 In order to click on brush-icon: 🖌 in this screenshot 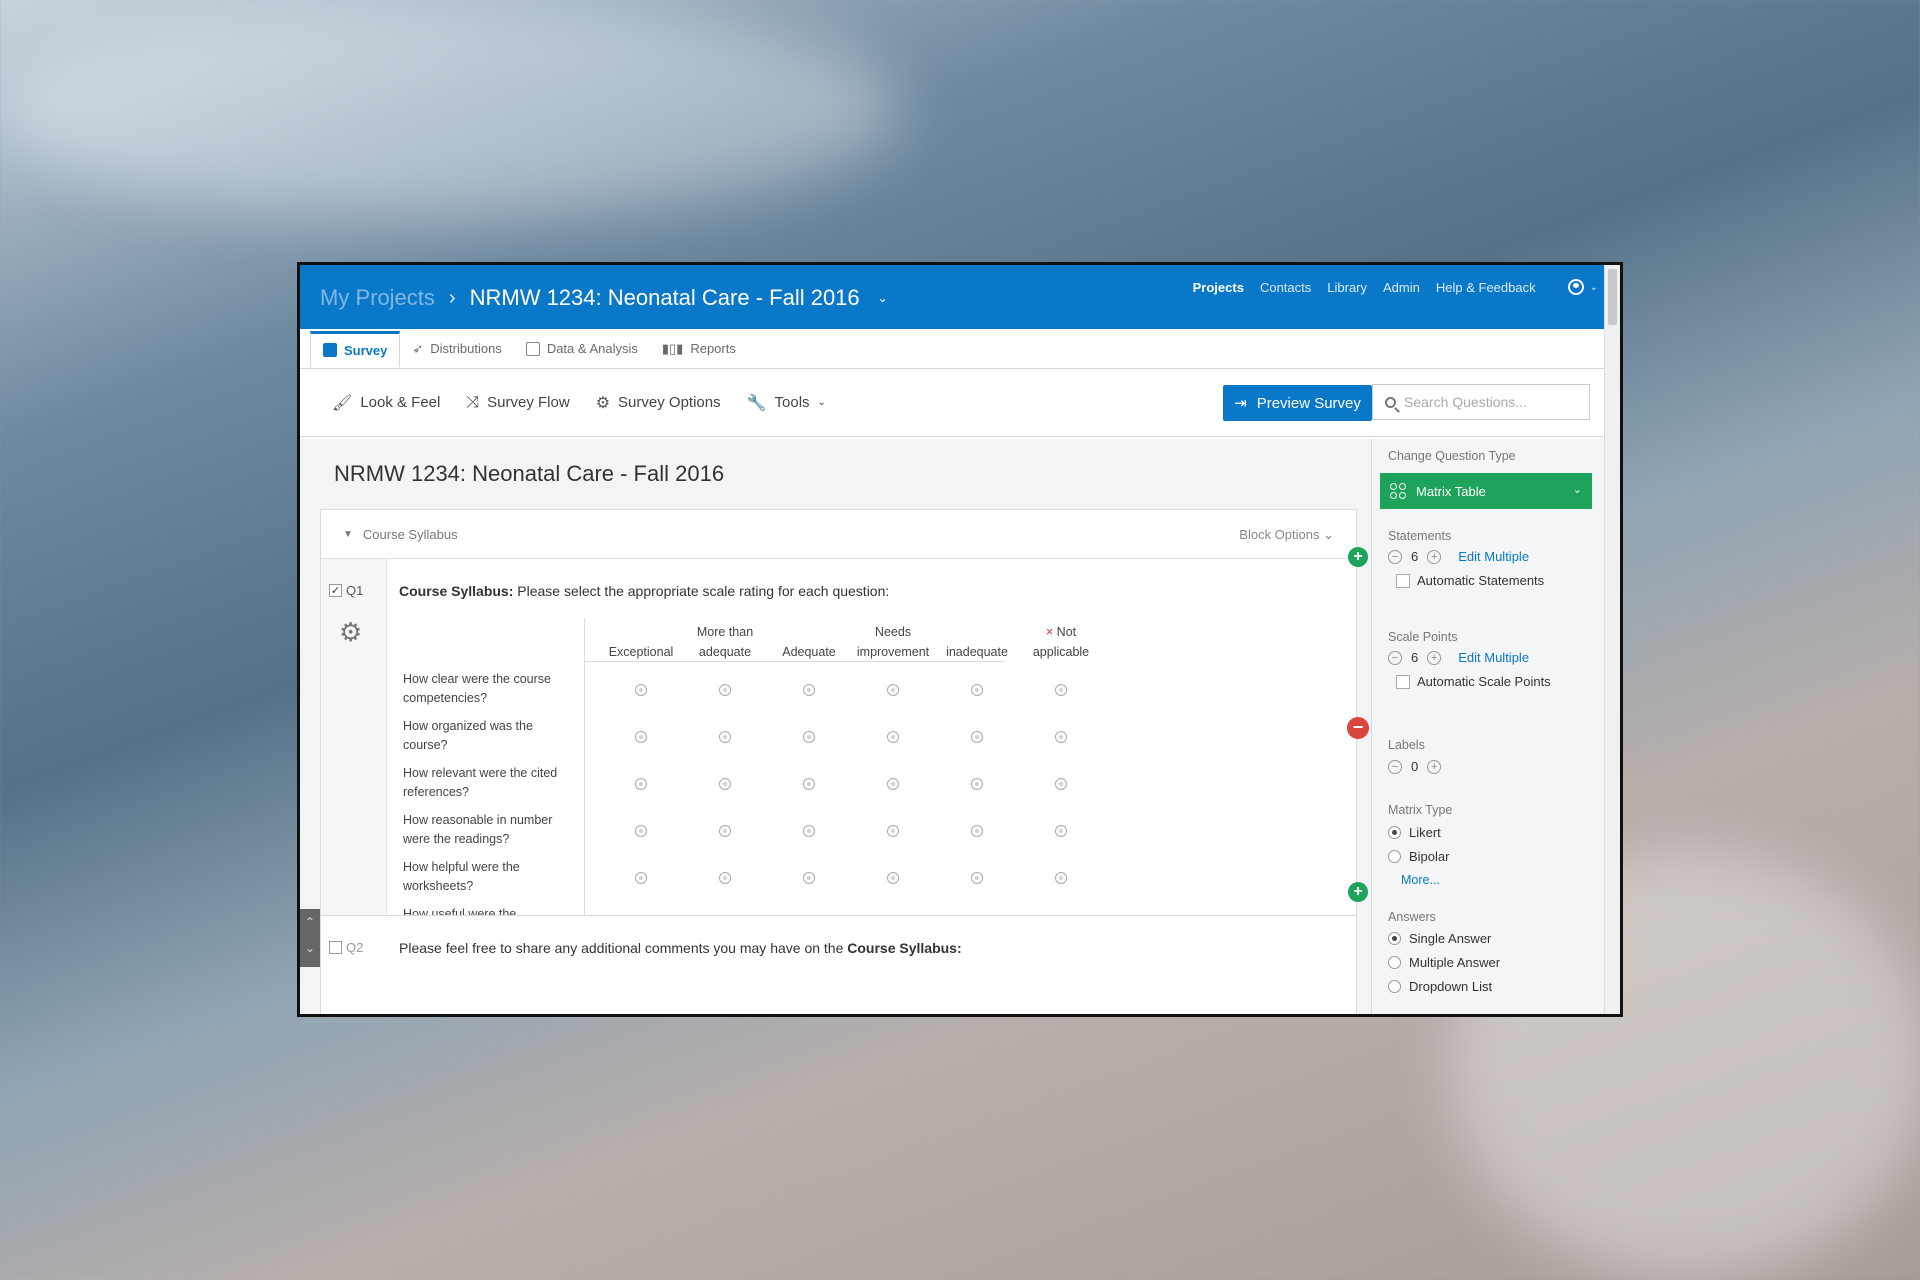, I will do `click(342, 403)`.